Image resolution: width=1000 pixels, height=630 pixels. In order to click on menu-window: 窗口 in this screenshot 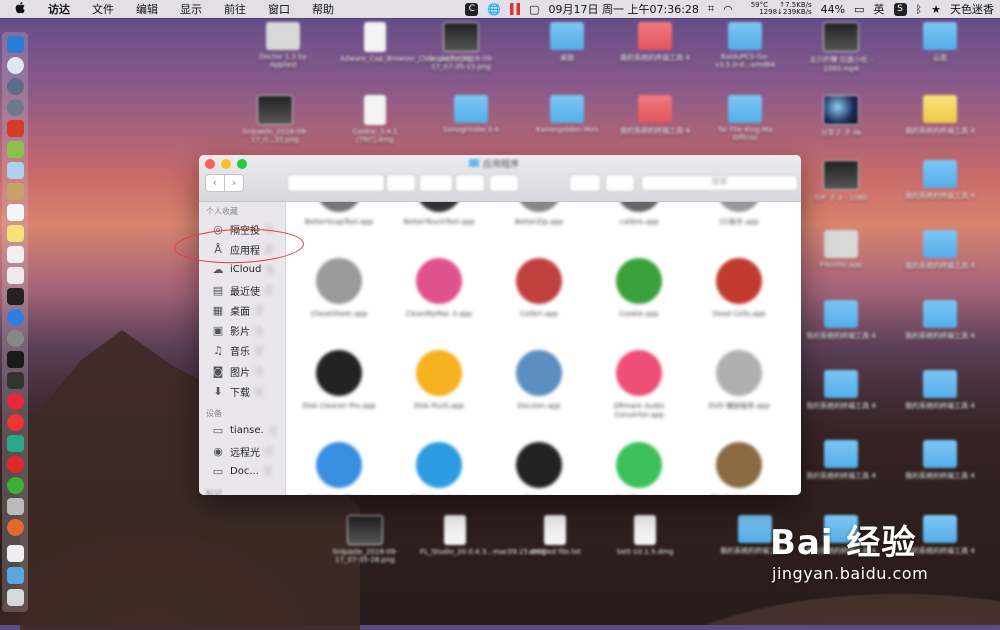, I will do `click(279, 9)`.